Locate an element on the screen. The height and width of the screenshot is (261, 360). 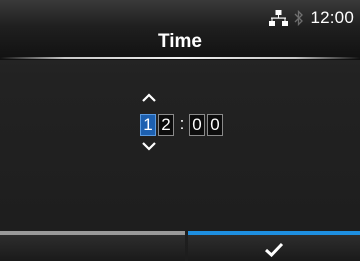
check-icon is located at coordinates (274, 249).